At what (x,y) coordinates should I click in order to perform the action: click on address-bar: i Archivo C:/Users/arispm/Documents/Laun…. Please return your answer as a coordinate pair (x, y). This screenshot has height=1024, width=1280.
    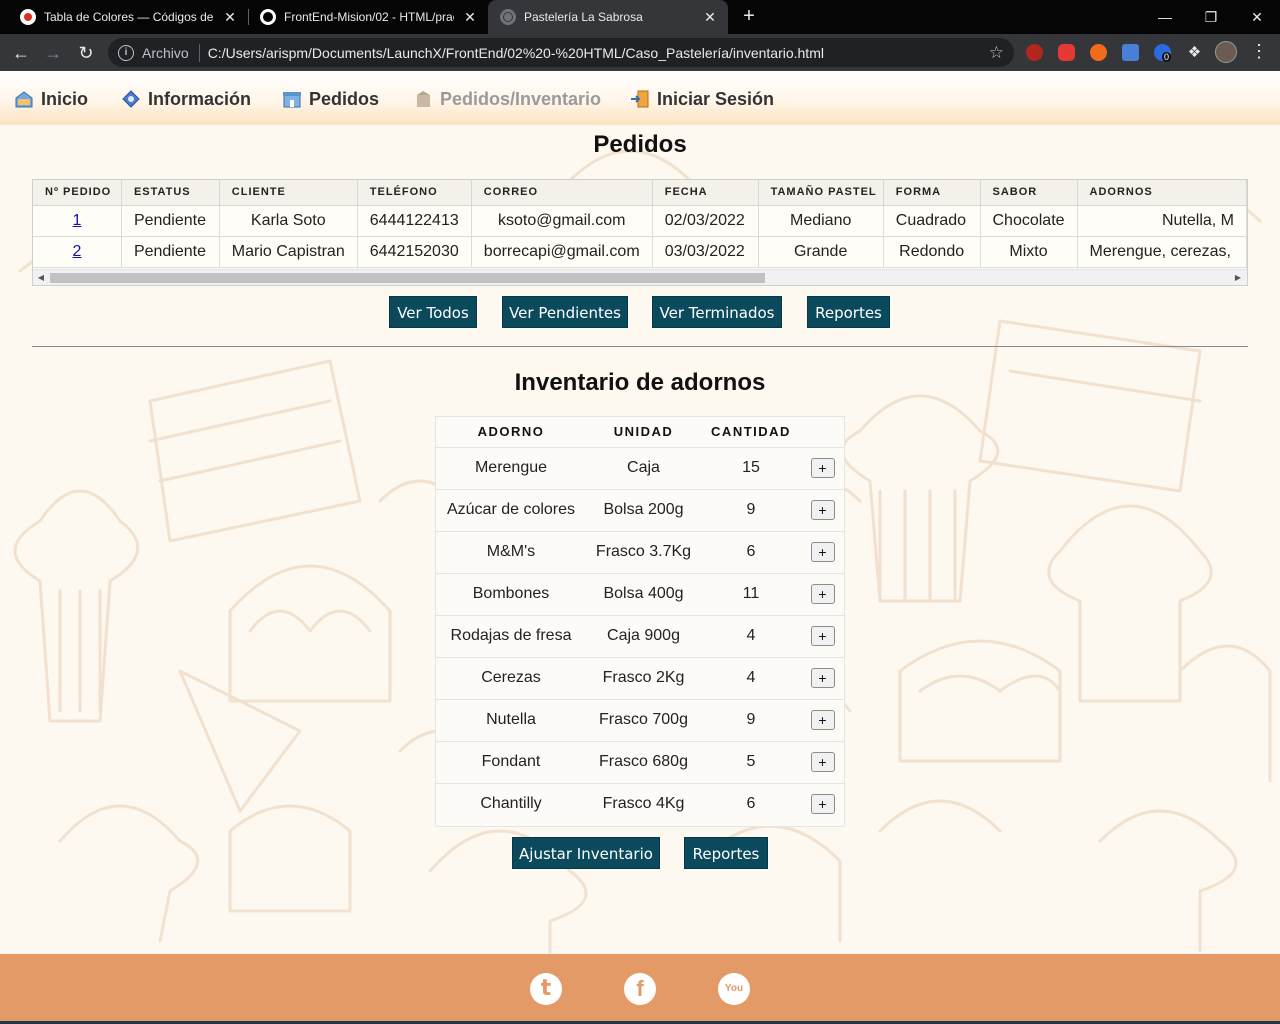
    Looking at the image, I should click on (561, 52).